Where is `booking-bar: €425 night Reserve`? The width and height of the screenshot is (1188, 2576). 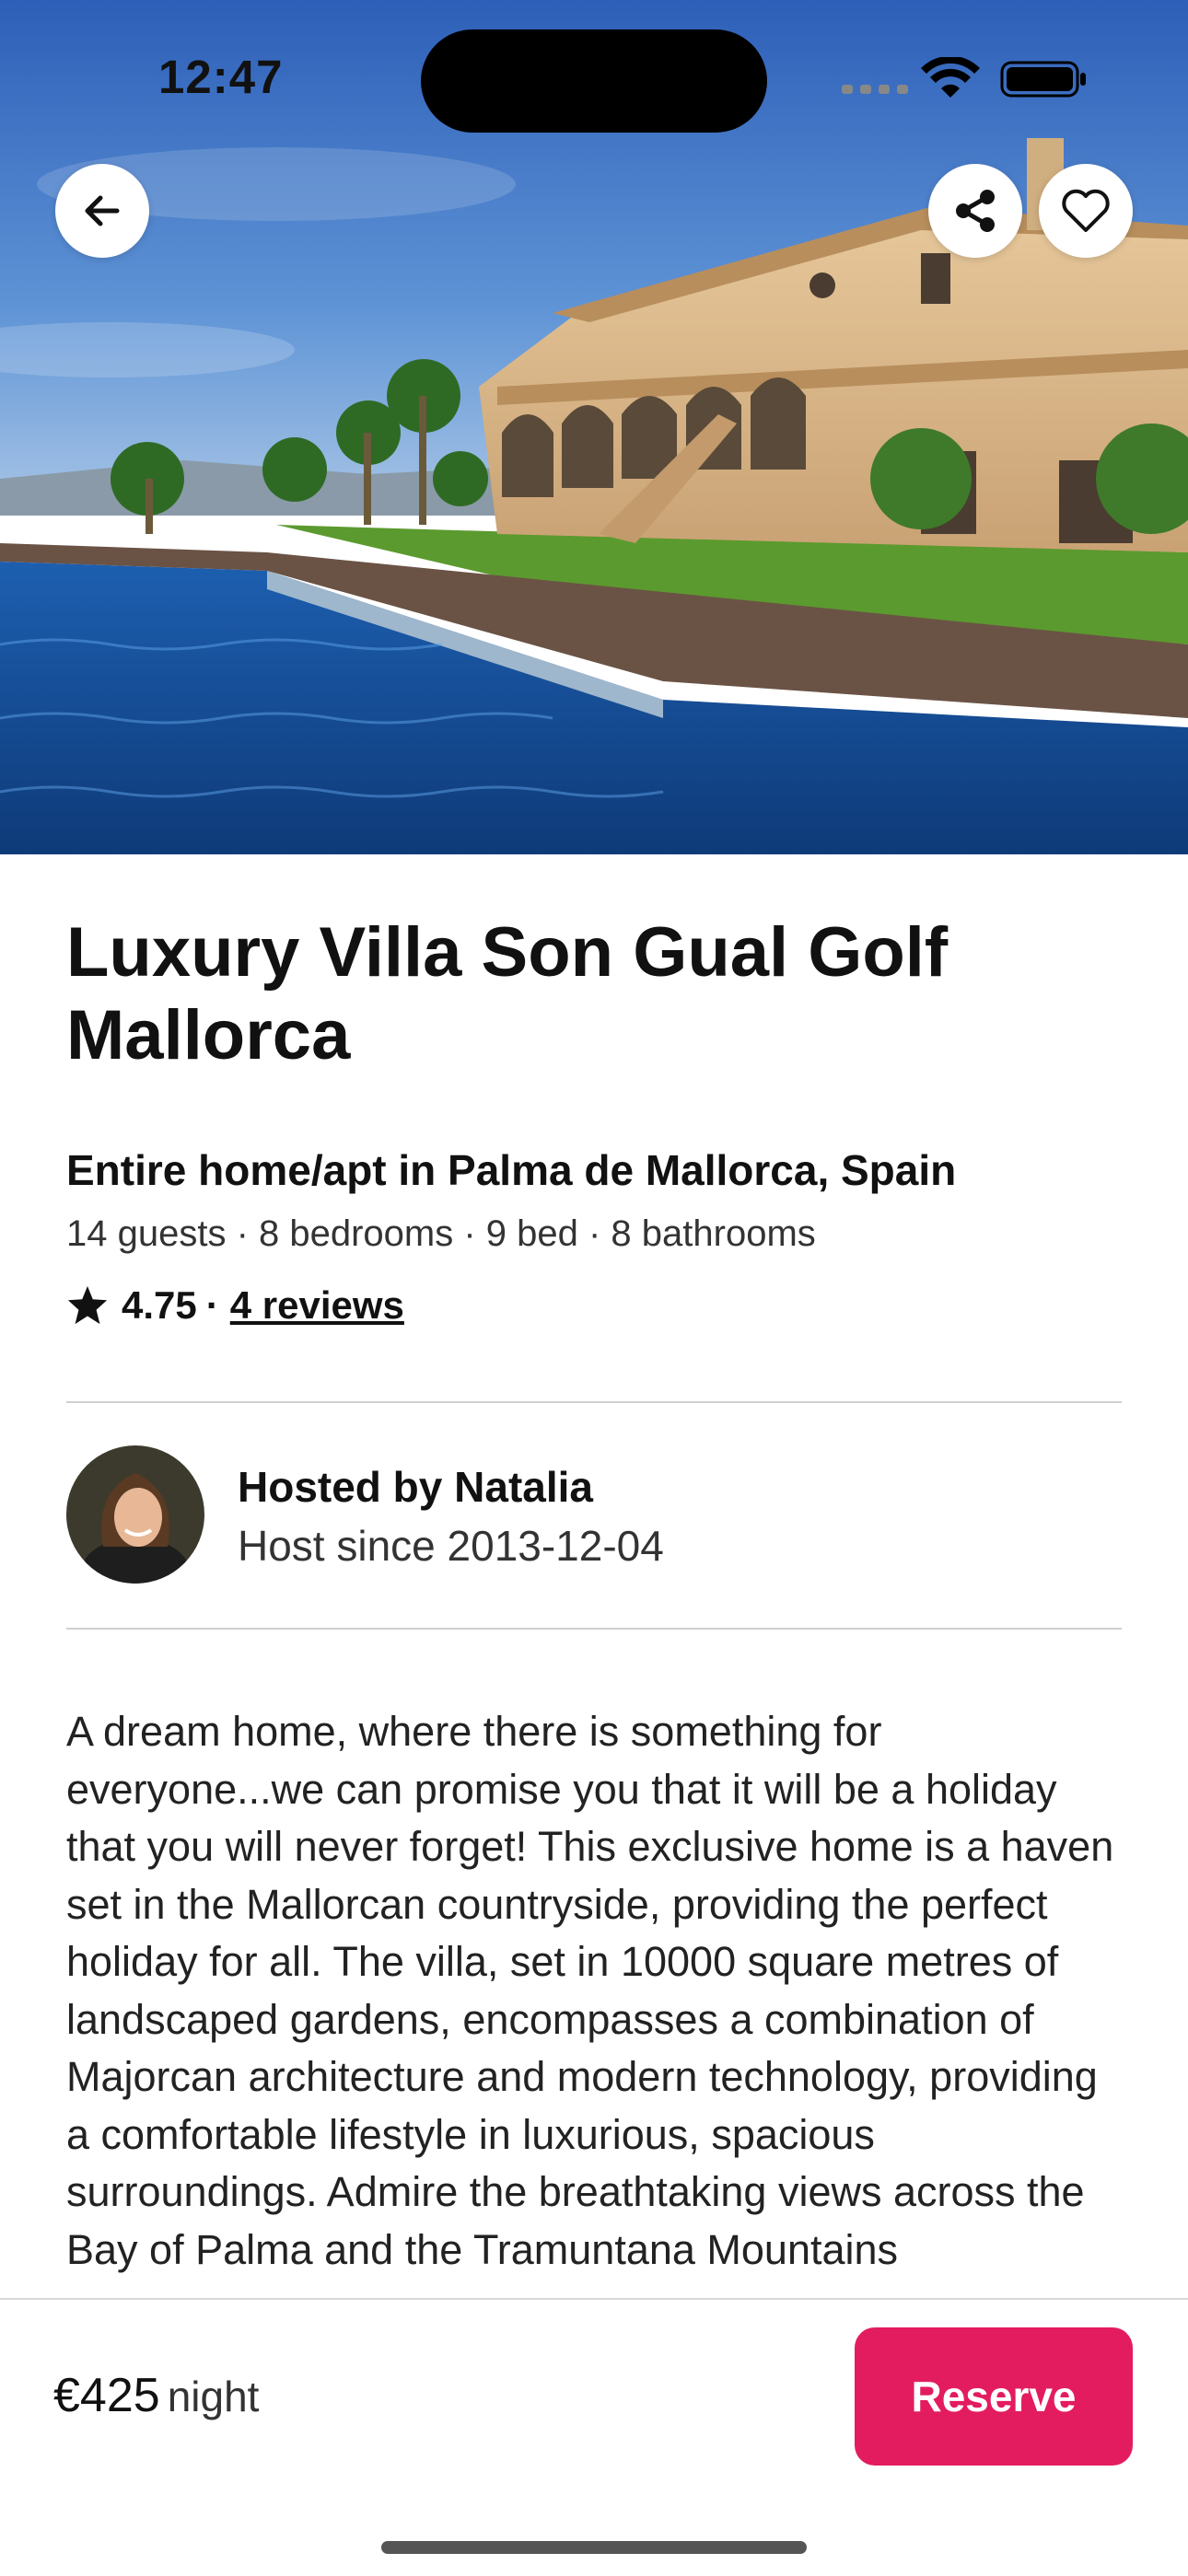 booking-bar: €425 night Reserve is located at coordinates (594, 2437).